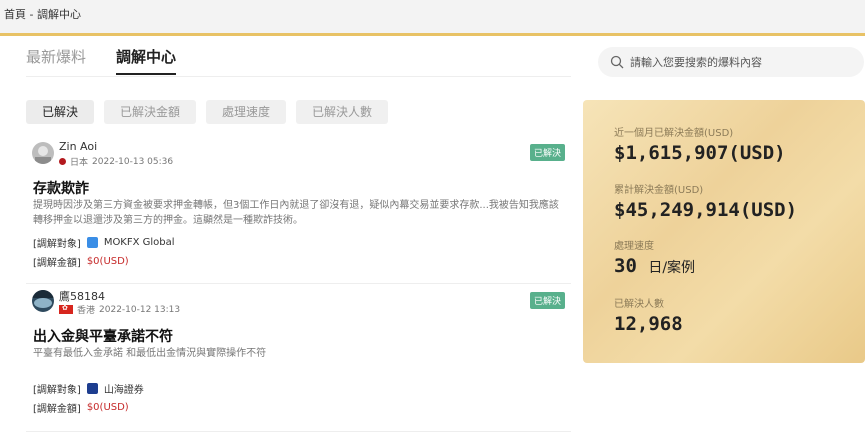 This screenshot has width=865, height=433. Describe the element at coordinates (740, 62) in the screenshot. I see `search-input` at that location.